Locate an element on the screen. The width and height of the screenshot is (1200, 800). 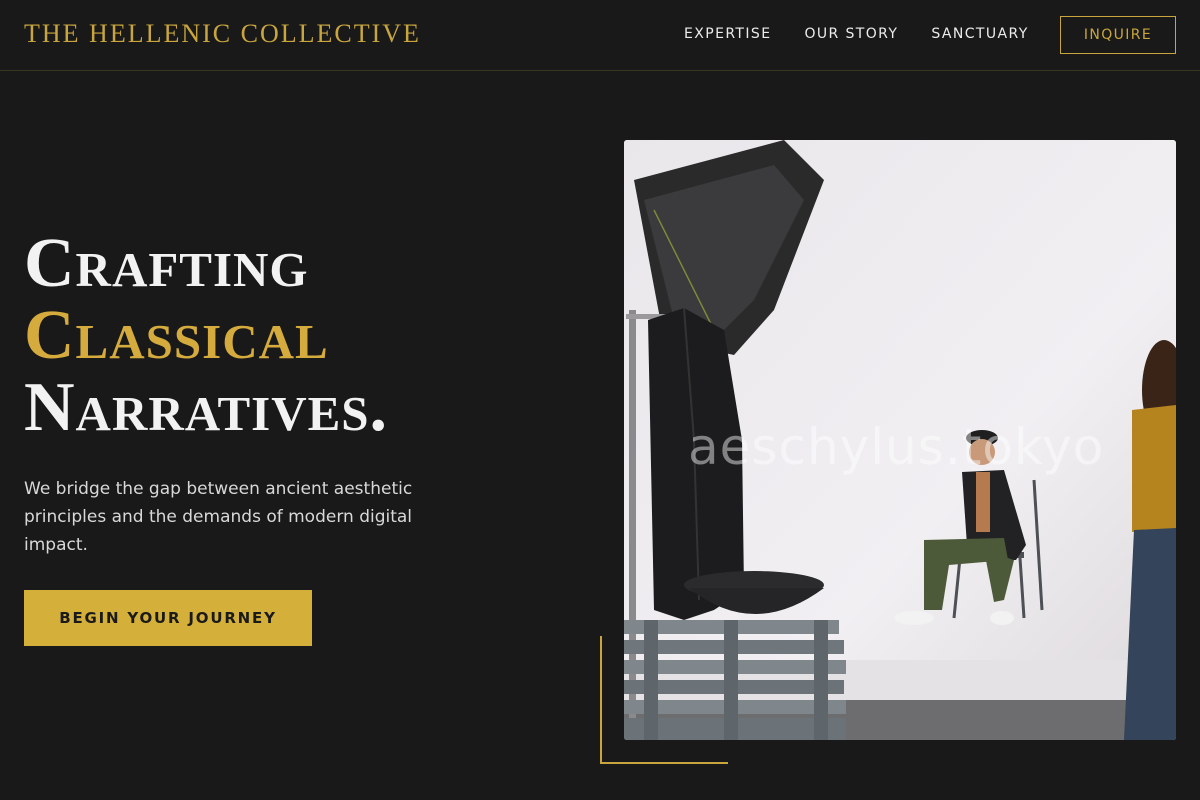
nav-links: EXPERTISE OUR STORY SANCTUARY is located at coordinates (873, 34).